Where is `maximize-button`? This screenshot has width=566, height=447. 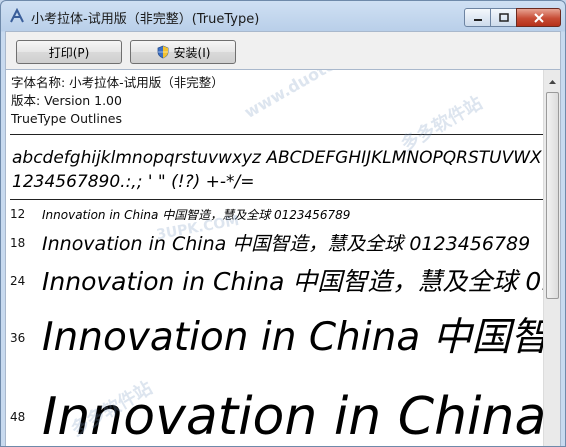 maximize-button is located at coordinates (503, 17).